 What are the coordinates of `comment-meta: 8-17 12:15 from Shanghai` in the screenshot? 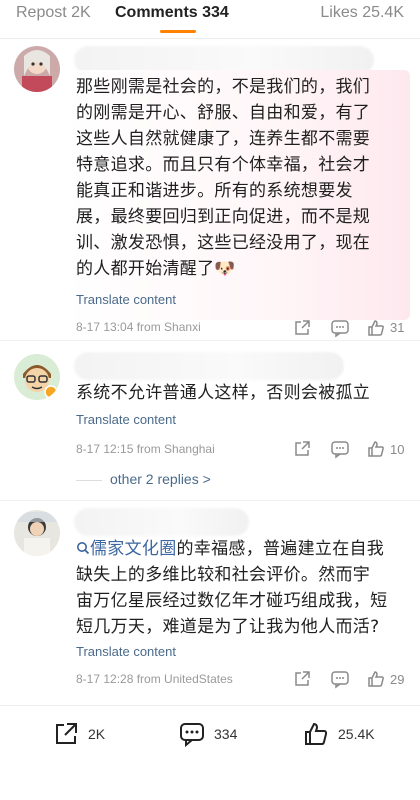 It's located at (145, 449).